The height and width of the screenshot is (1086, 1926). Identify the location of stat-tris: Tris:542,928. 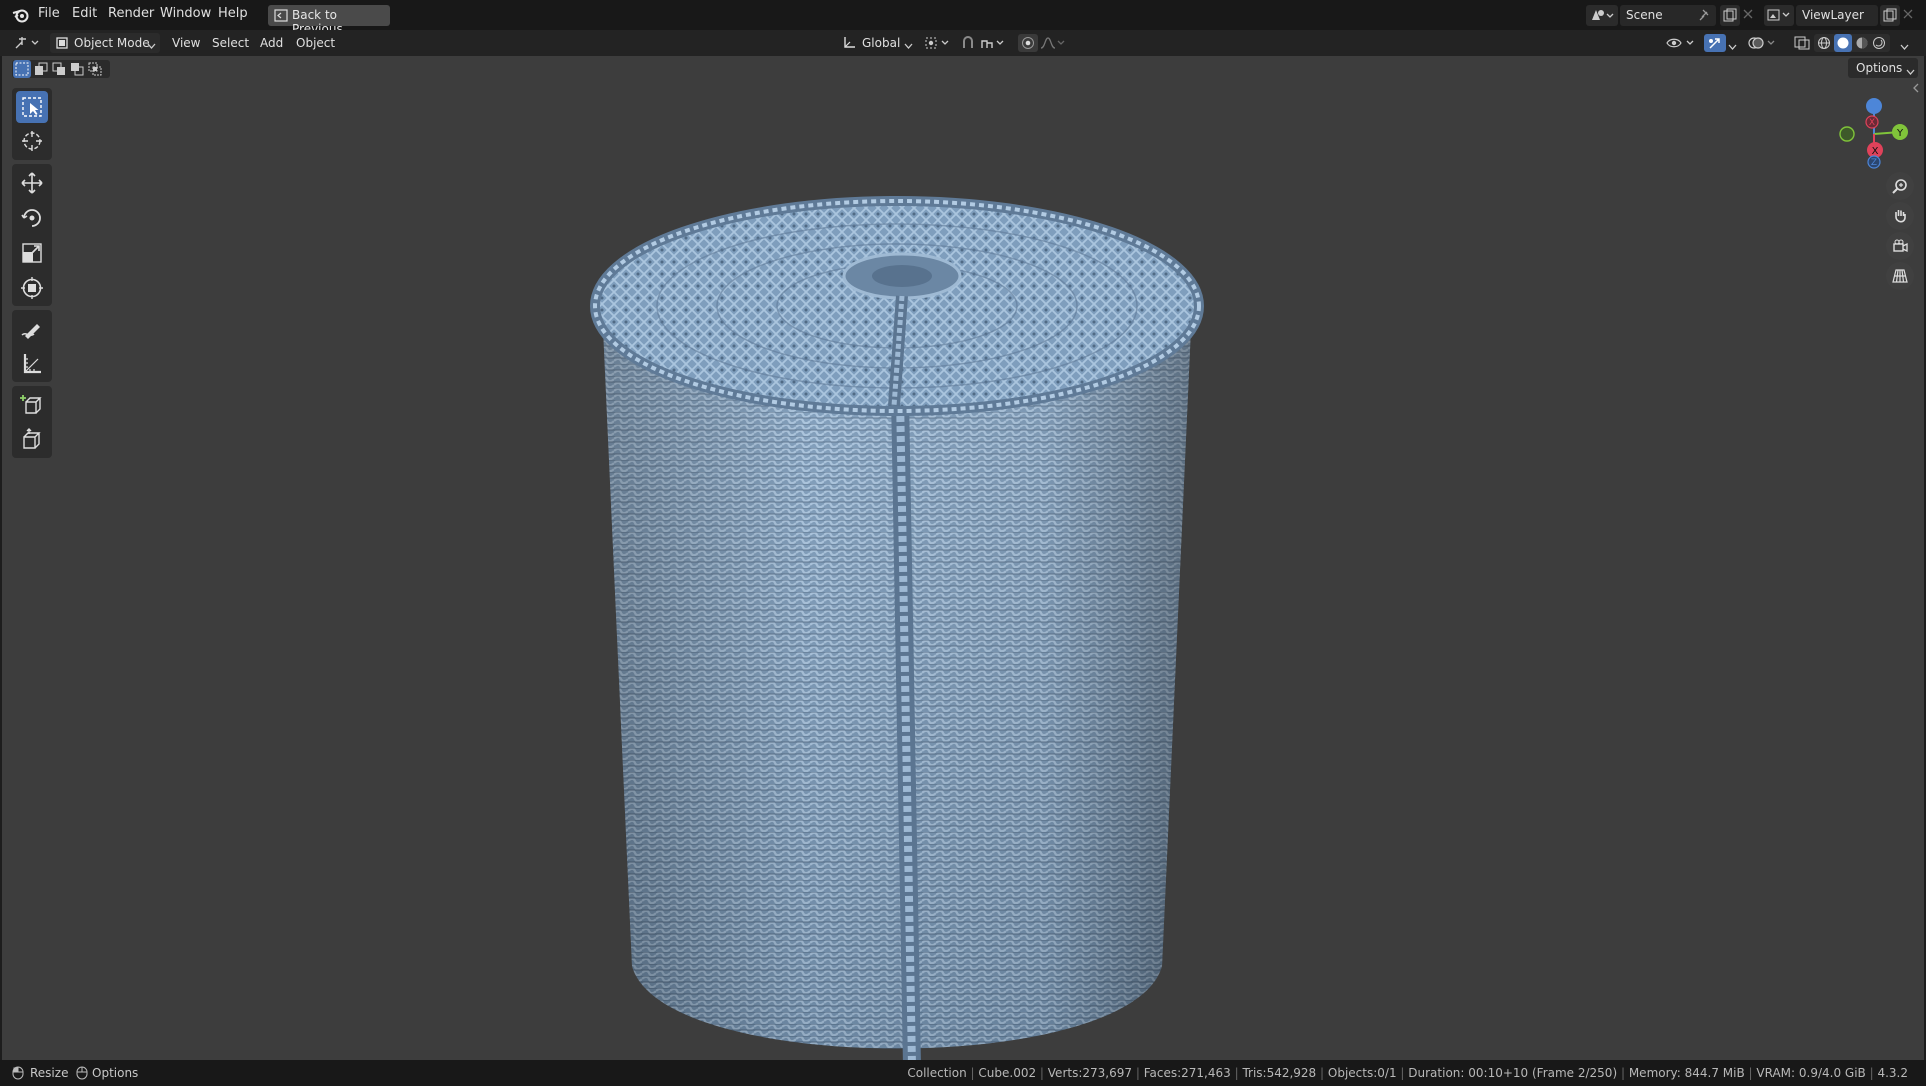
(1279, 1073).